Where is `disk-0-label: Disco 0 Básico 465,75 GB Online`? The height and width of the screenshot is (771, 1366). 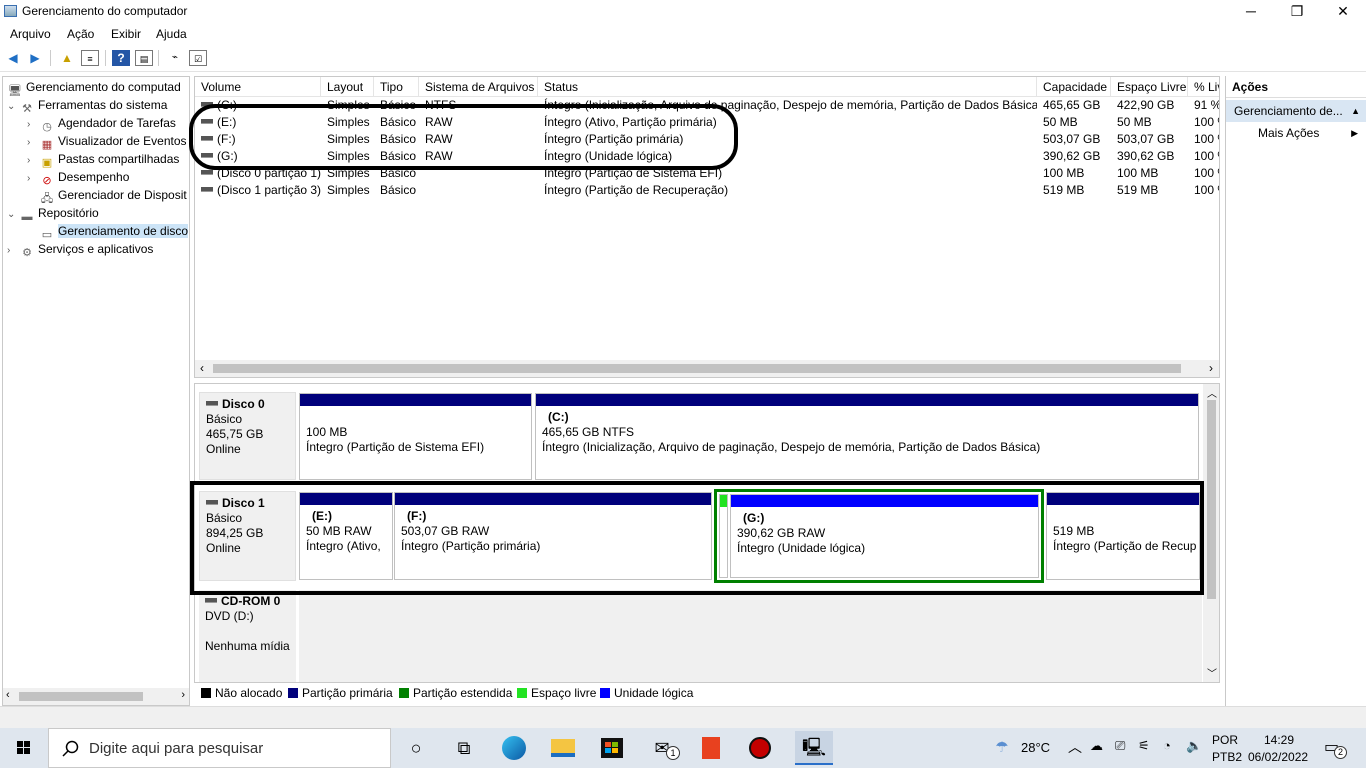 disk-0-label: Disco 0 Básico 465,75 GB Online is located at coordinates (247, 436).